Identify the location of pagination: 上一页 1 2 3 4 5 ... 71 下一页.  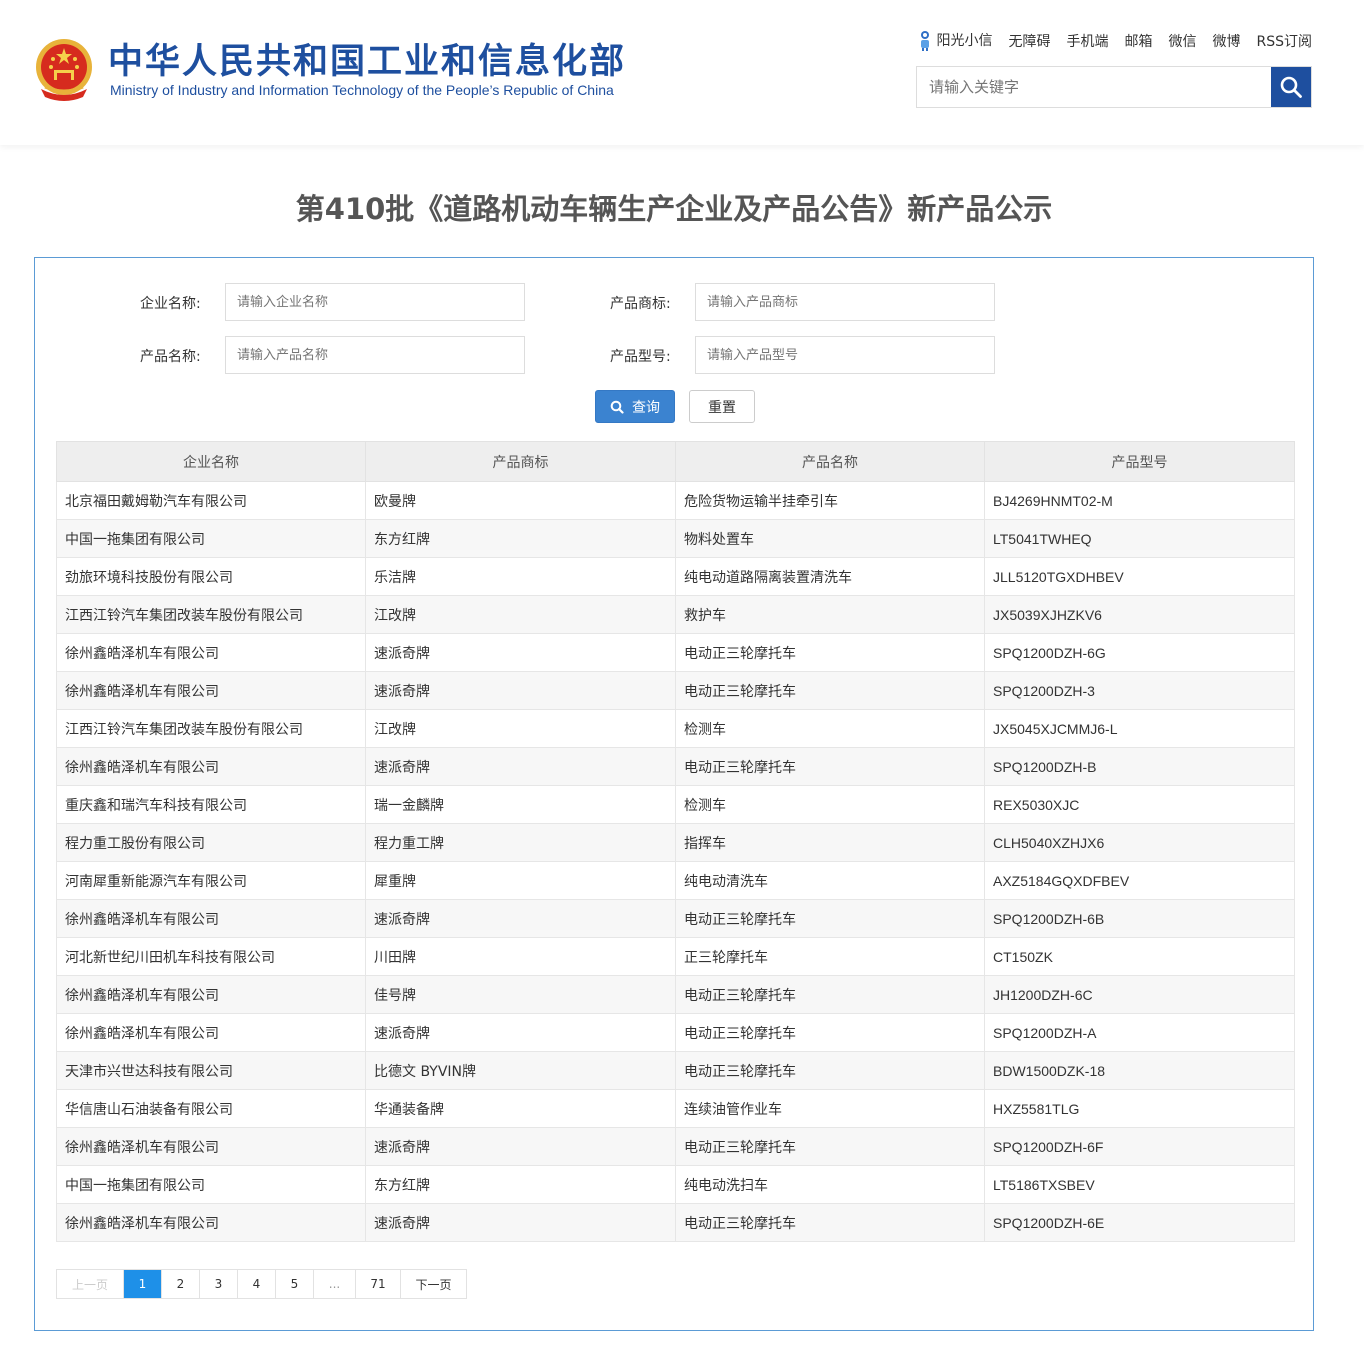
(261, 1284).